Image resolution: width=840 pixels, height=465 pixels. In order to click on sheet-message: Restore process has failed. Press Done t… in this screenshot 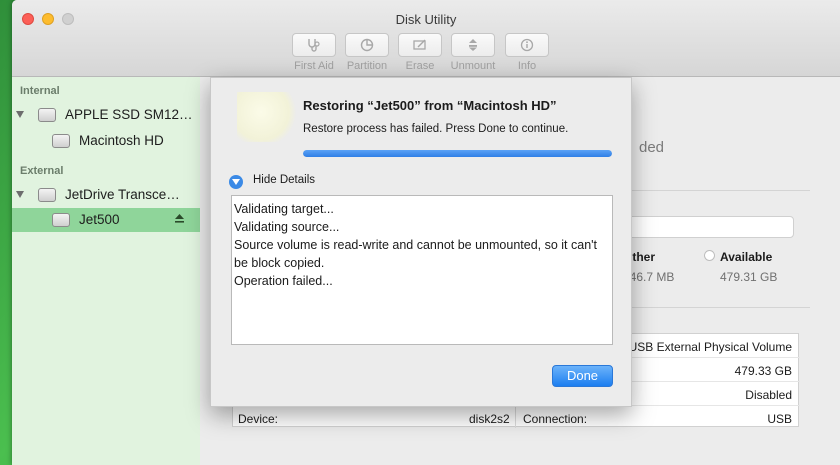, I will do `click(436, 129)`.